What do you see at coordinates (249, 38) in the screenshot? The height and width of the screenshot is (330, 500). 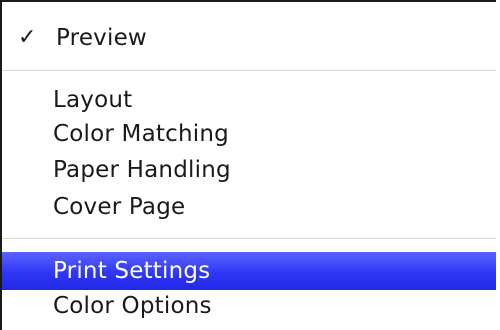 I see `menu-item-preview: ✓ Preview` at bounding box center [249, 38].